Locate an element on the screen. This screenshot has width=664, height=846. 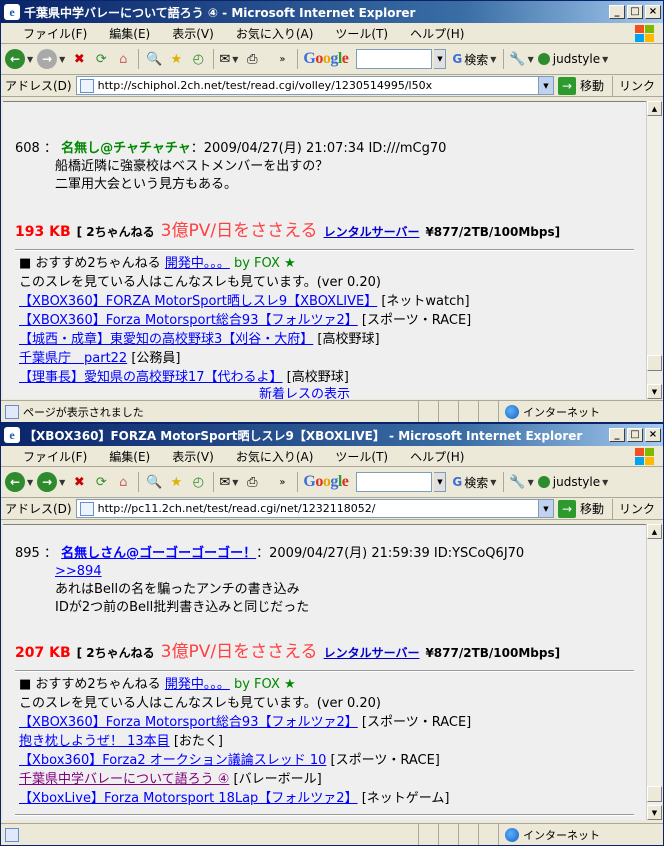
post-number: 608 is located at coordinates (27, 148).